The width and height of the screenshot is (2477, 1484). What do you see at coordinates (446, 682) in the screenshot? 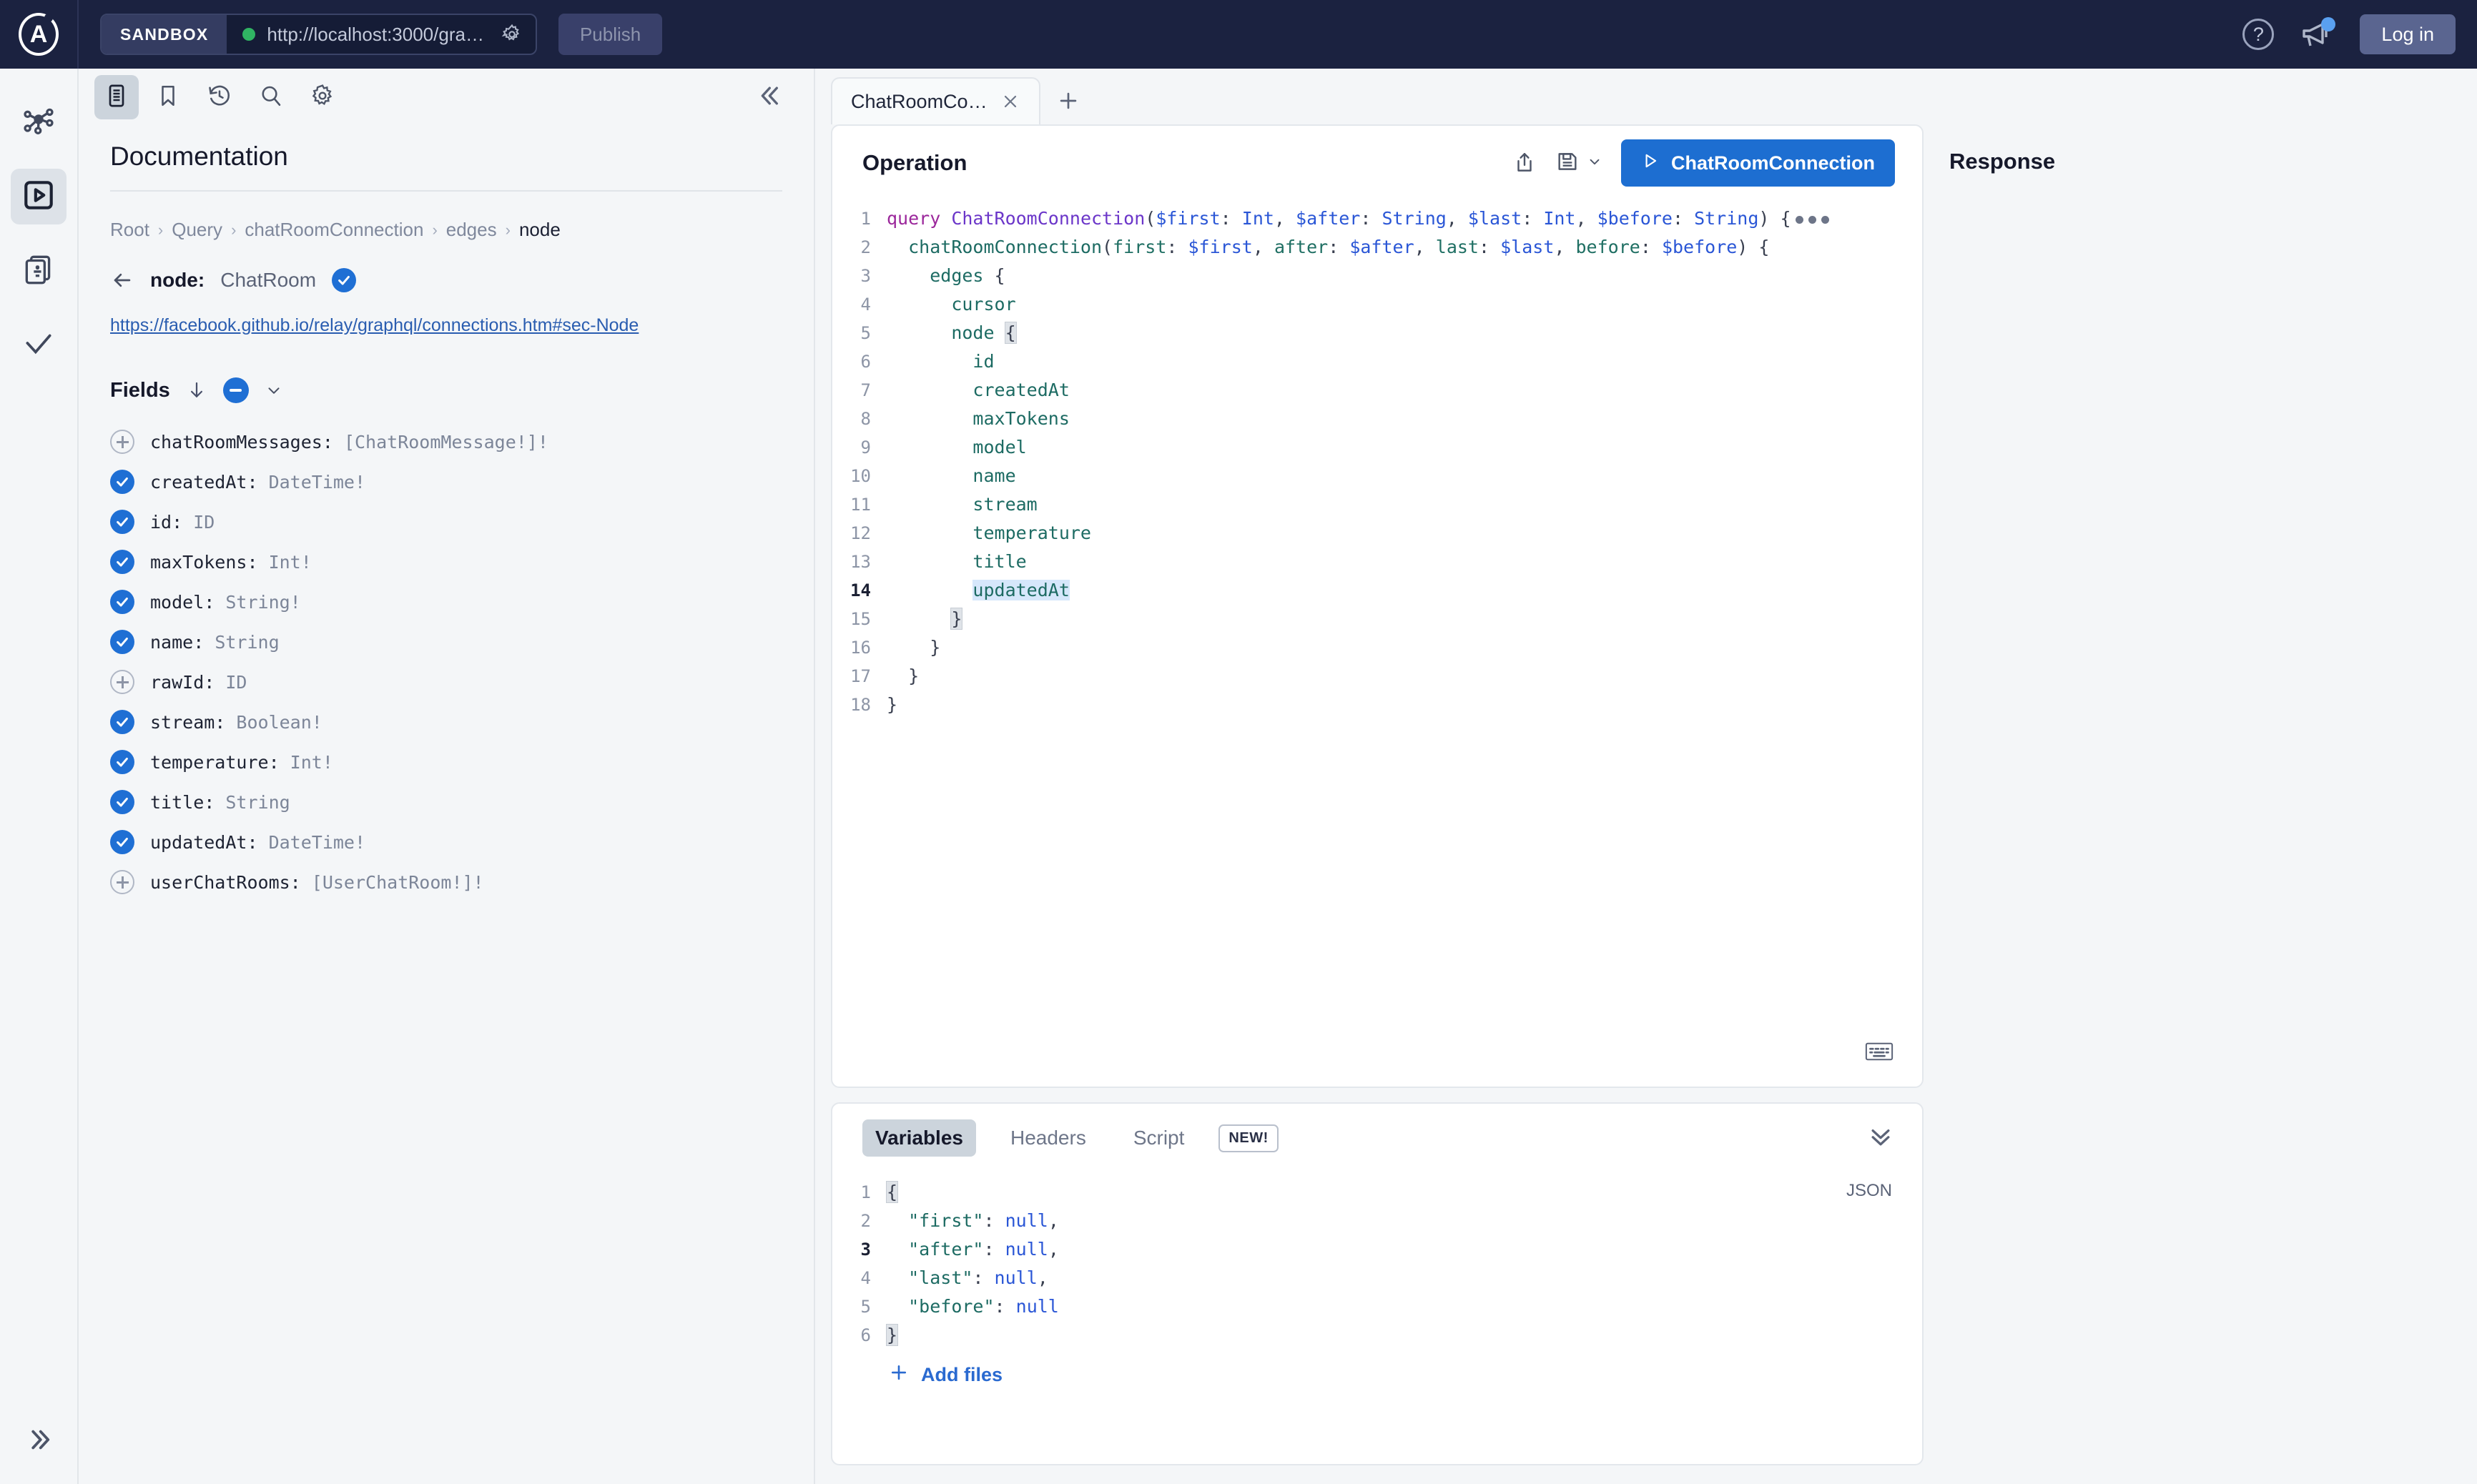
I see `field-row: rawId: ID` at bounding box center [446, 682].